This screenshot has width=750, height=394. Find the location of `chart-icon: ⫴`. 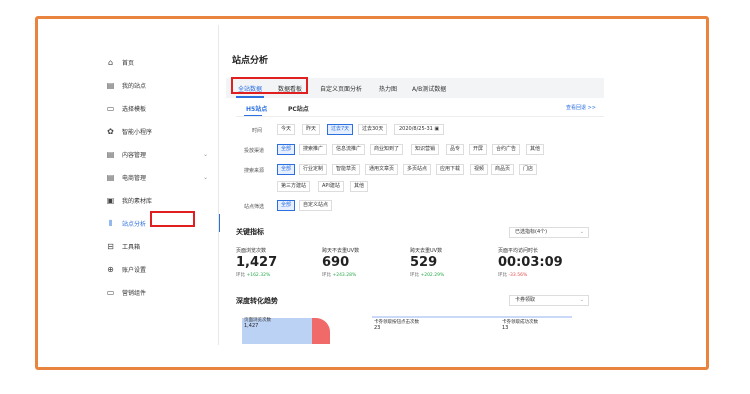

chart-icon: ⫴ is located at coordinates (110, 223).